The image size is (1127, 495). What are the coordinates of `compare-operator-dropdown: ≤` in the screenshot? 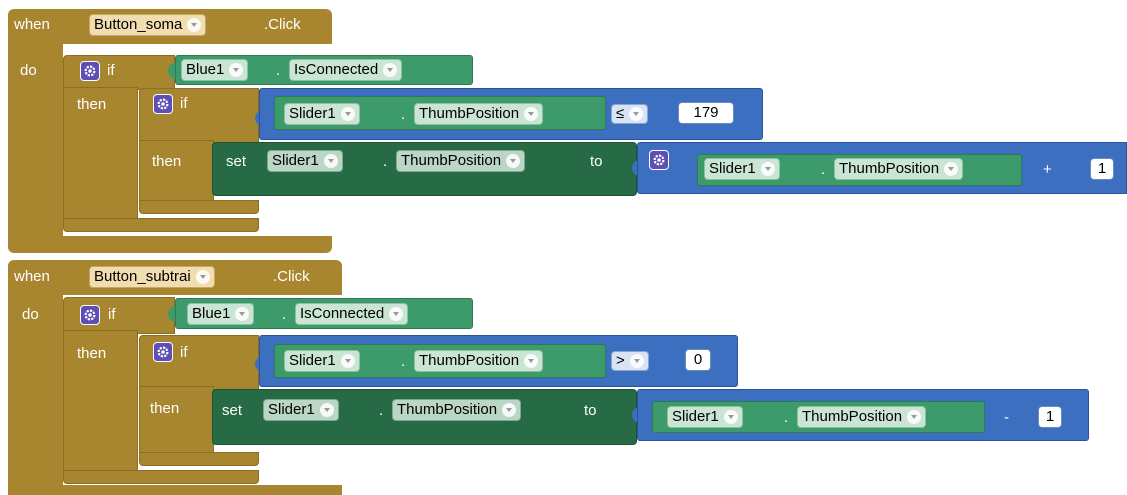 It's located at (630, 114).